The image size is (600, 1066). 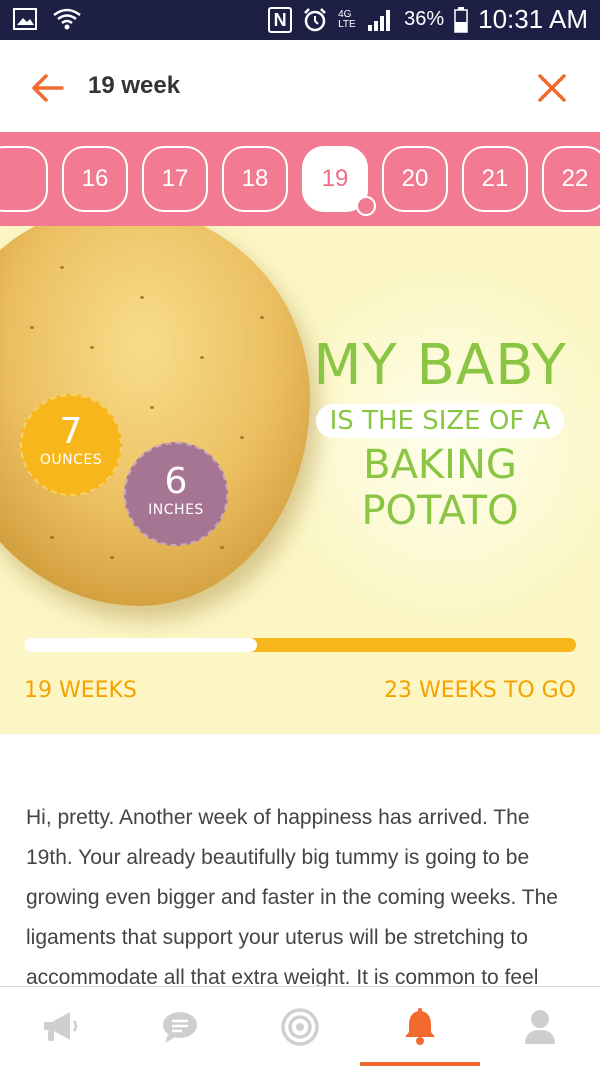 I want to click on size-comparison: MY BABY IS THE SIZE OF A BAKING POTATO, so click(x=440, y=434).